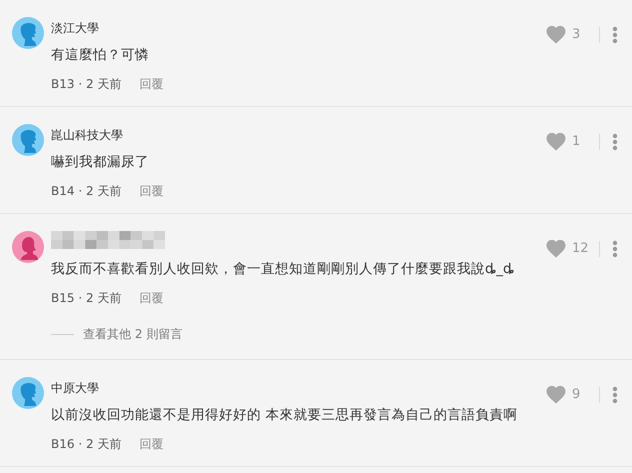  What do you see at coordinates (75, 28) in the screenshot?
I see `author-name: 淡江大學` at bounding box center [75, 28].